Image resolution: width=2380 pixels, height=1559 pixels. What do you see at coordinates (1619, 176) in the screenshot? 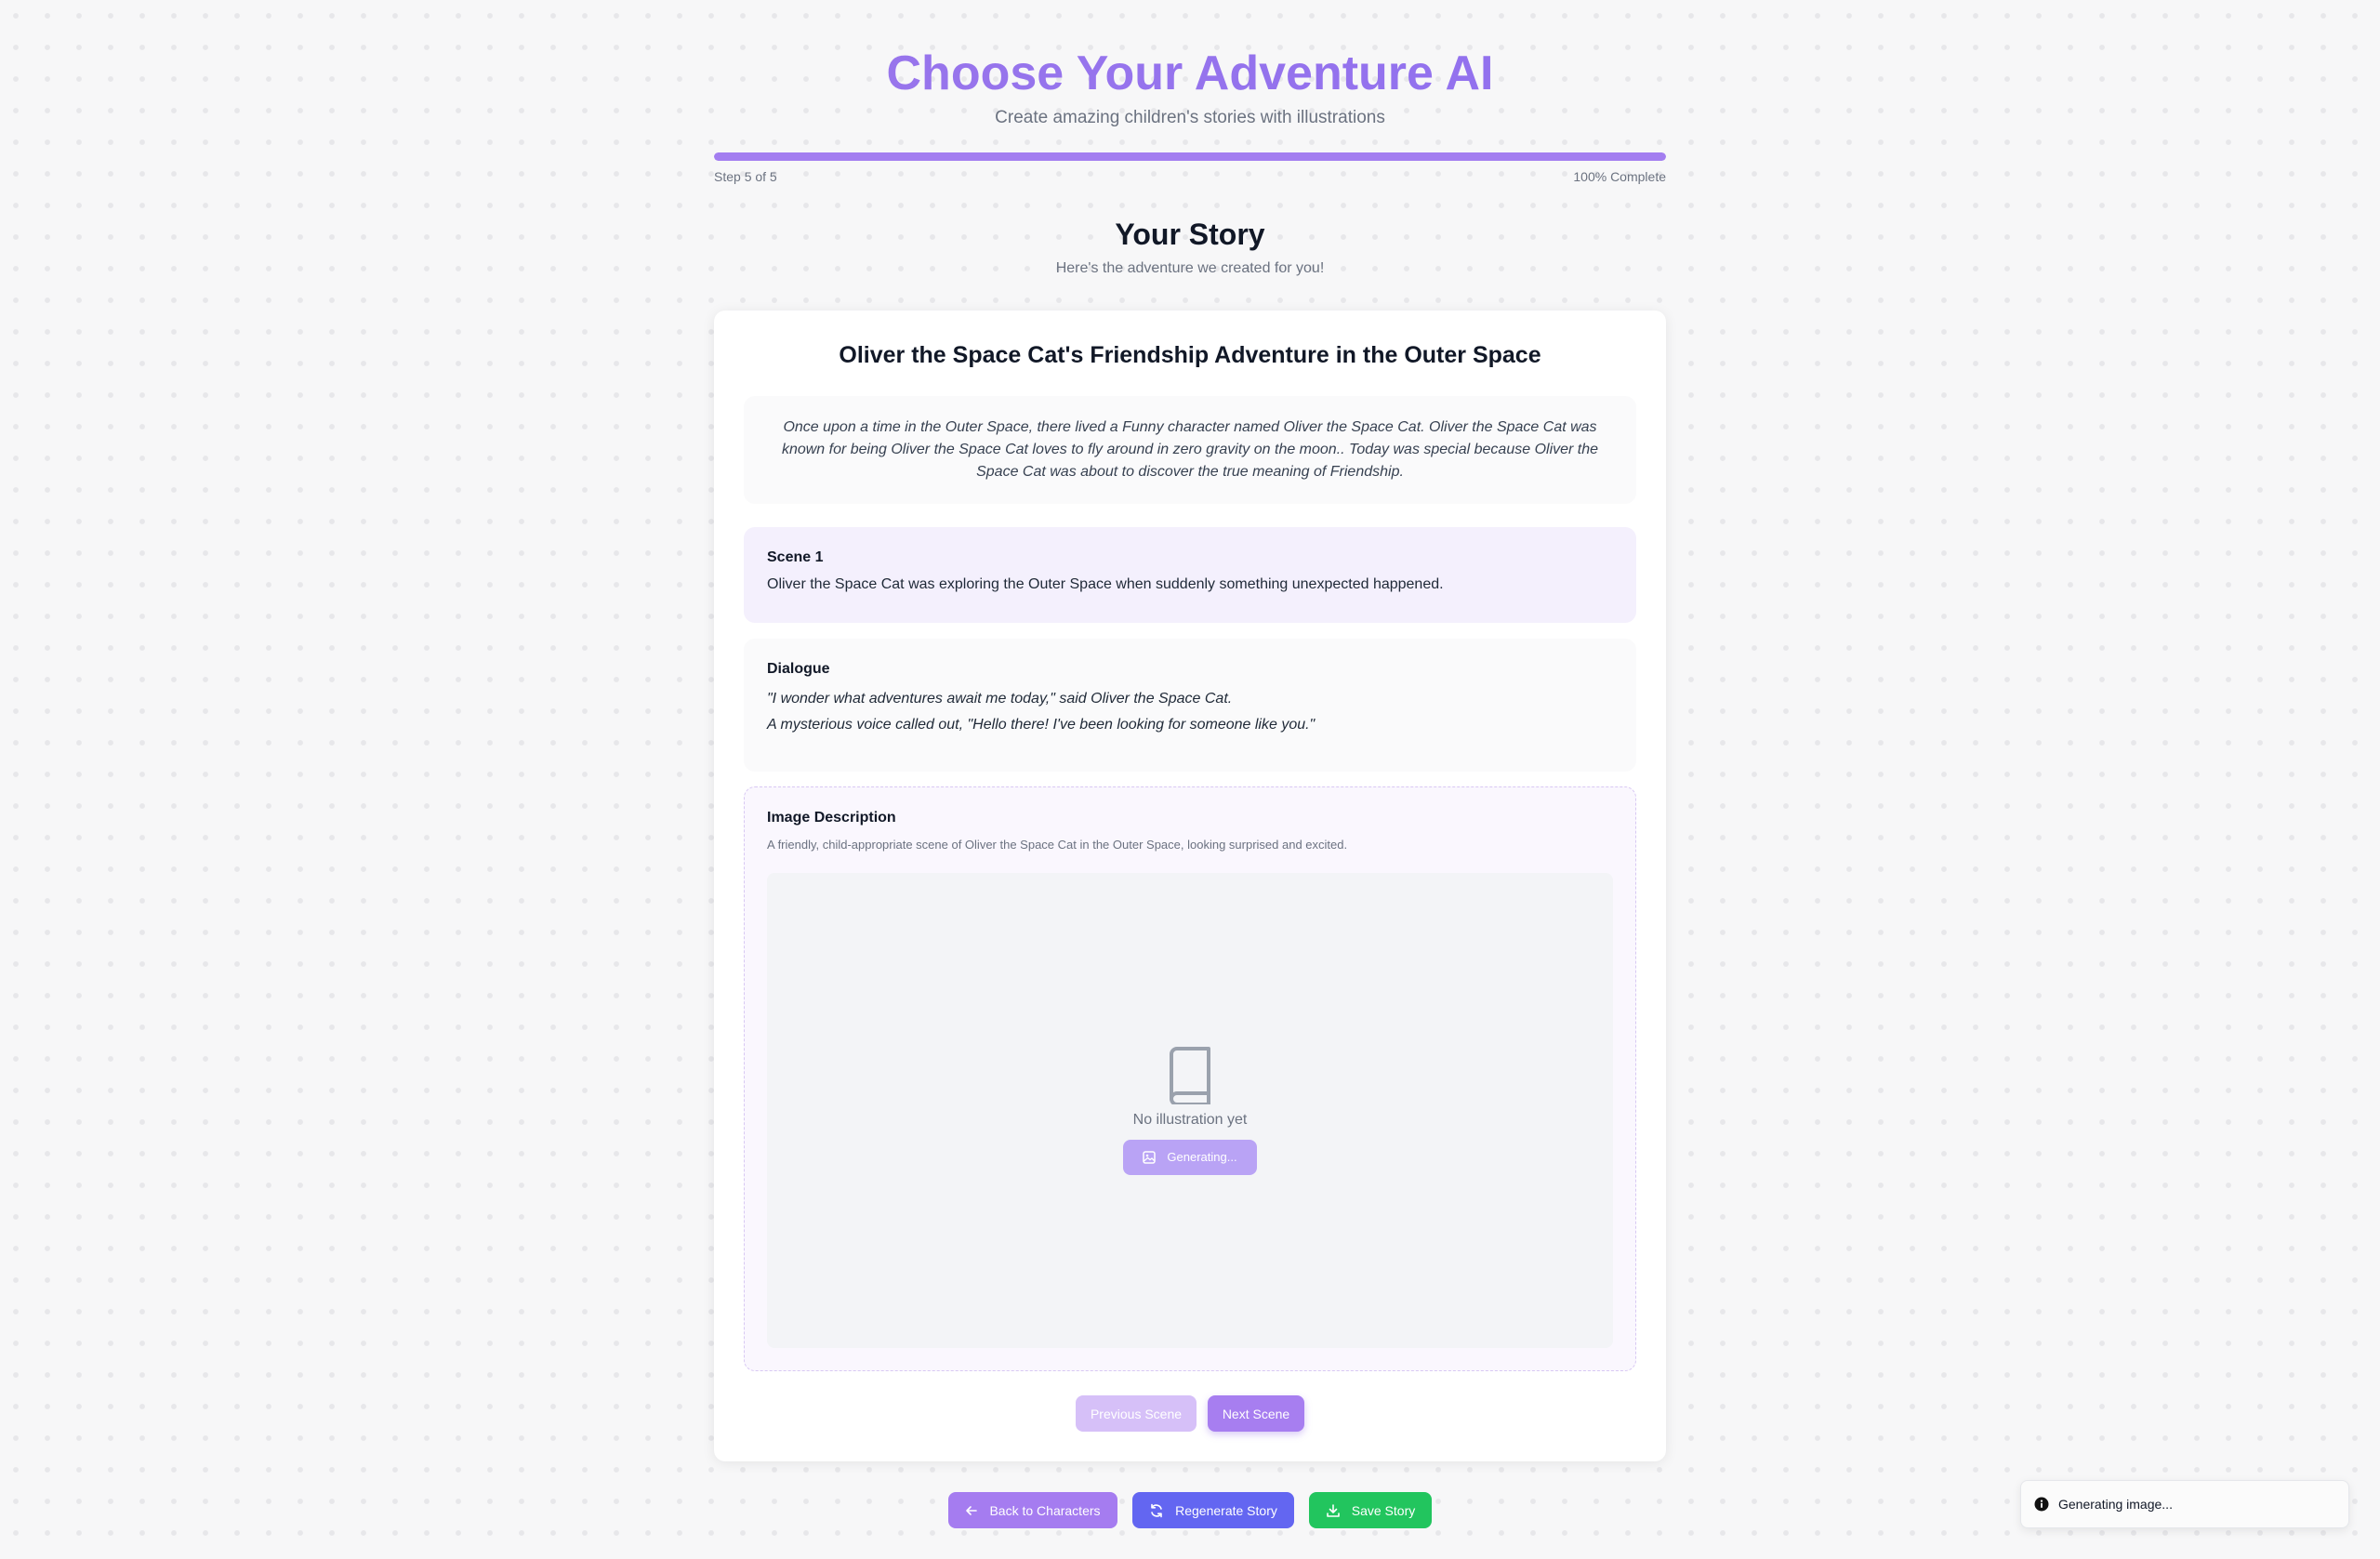
I see `progress-complete-label: 100% Complete` at bounding box center [1619, 176].